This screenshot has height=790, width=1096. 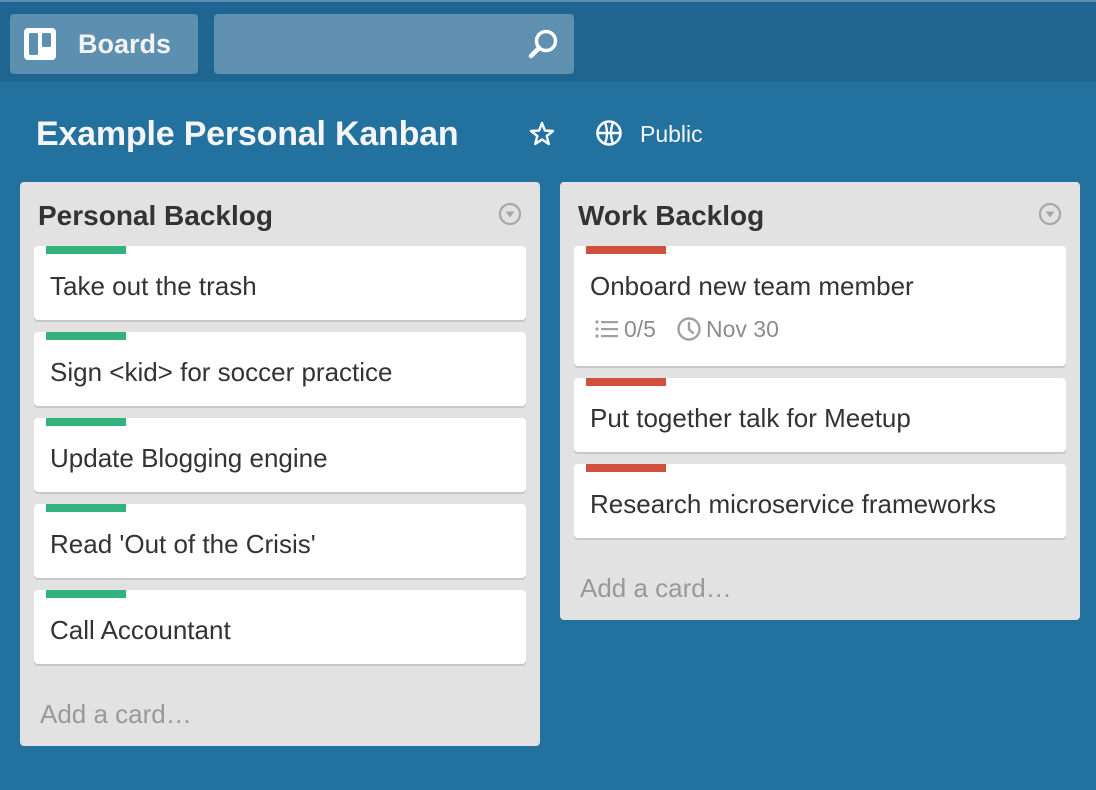 I want to click on card-title: Take out the trash, so click(x=153, y=286).